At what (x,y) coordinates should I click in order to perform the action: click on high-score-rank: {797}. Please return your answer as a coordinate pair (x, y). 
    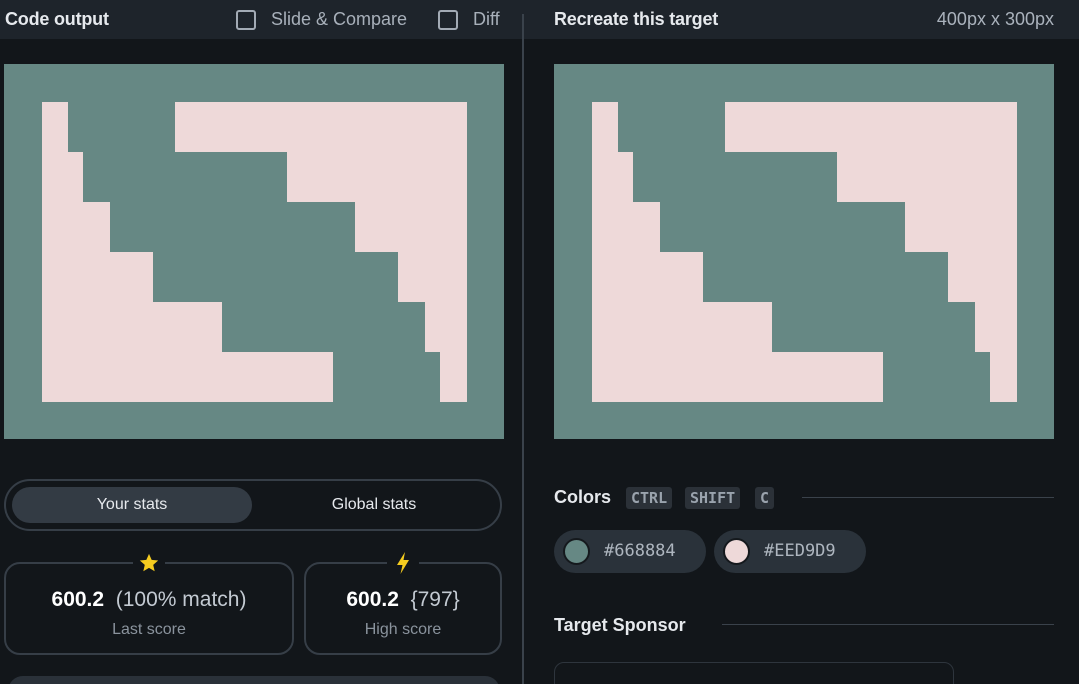
    Looking at the image, I should click on (435, 599).